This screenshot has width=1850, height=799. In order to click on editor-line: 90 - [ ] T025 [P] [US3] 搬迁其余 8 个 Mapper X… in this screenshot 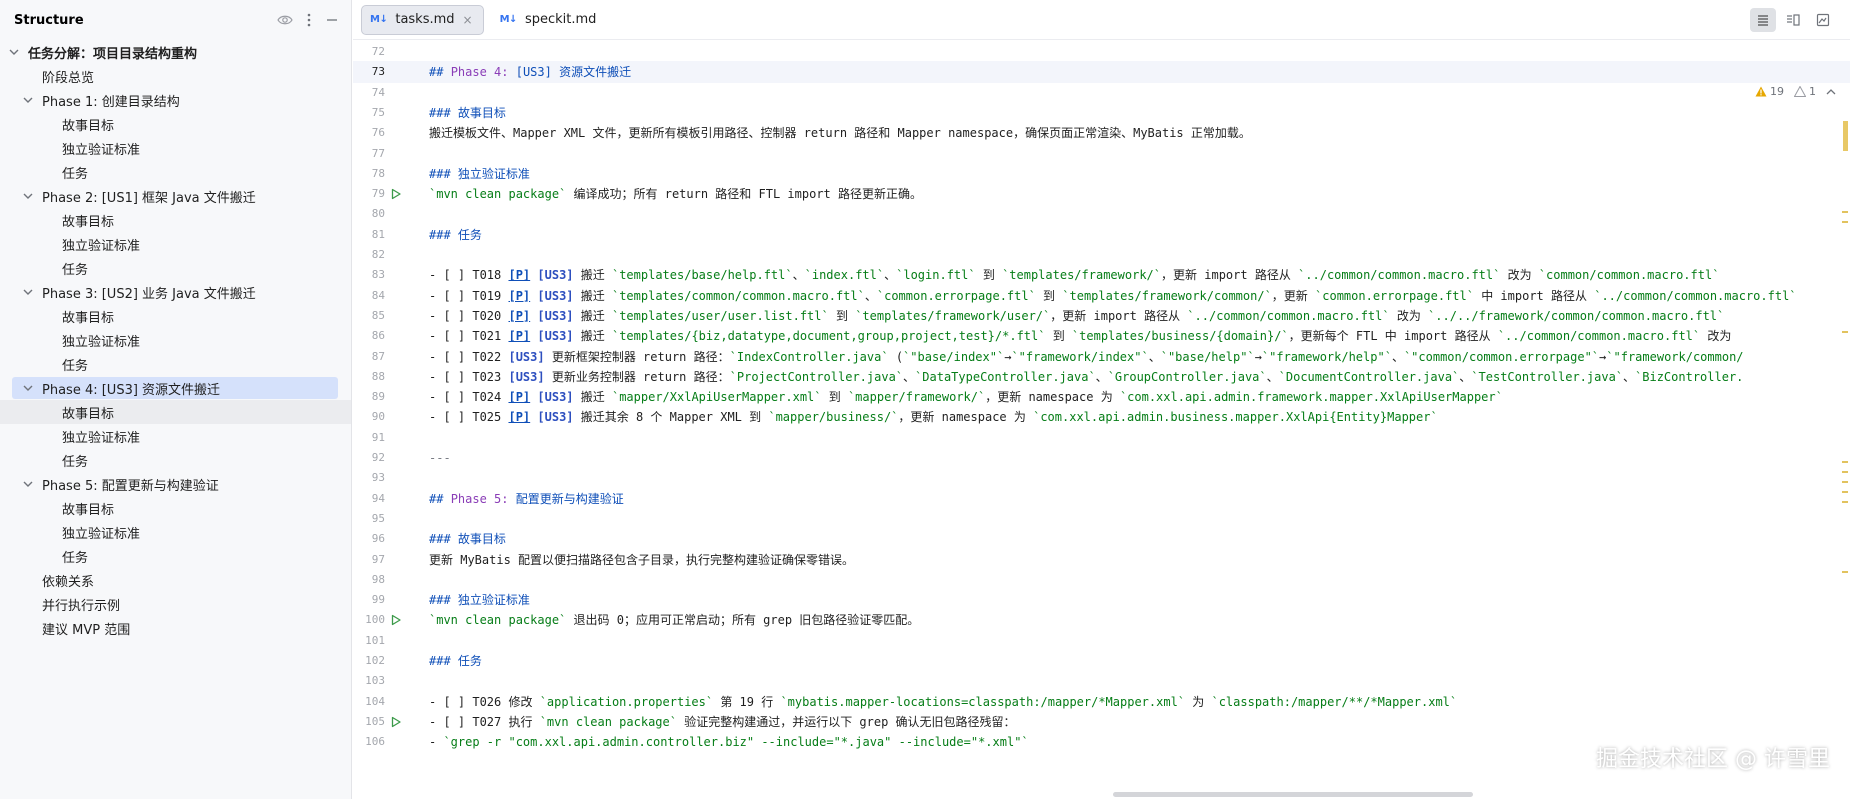, I will do `click(1101, 417)`.